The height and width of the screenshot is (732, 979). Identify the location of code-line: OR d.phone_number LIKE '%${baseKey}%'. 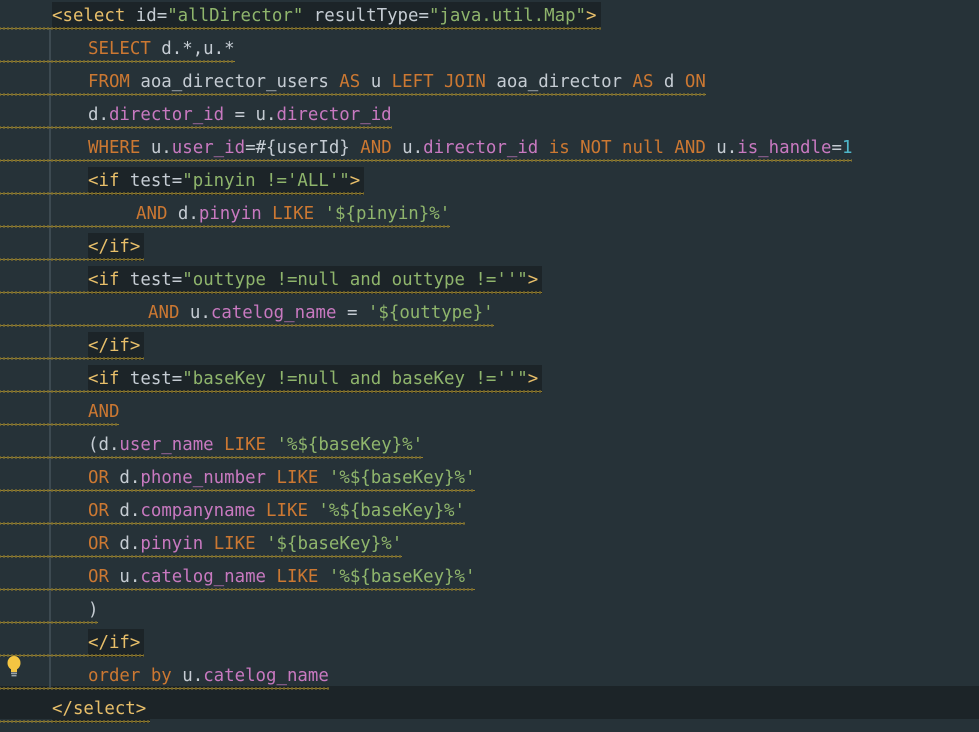
(489, 478).